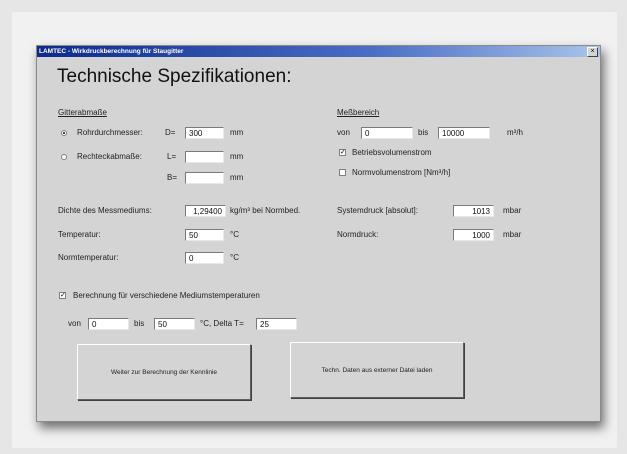 This screenshot has width=627, height=454. I want to click on page-title: Technische Spezifikationen:, so click(174, 76).